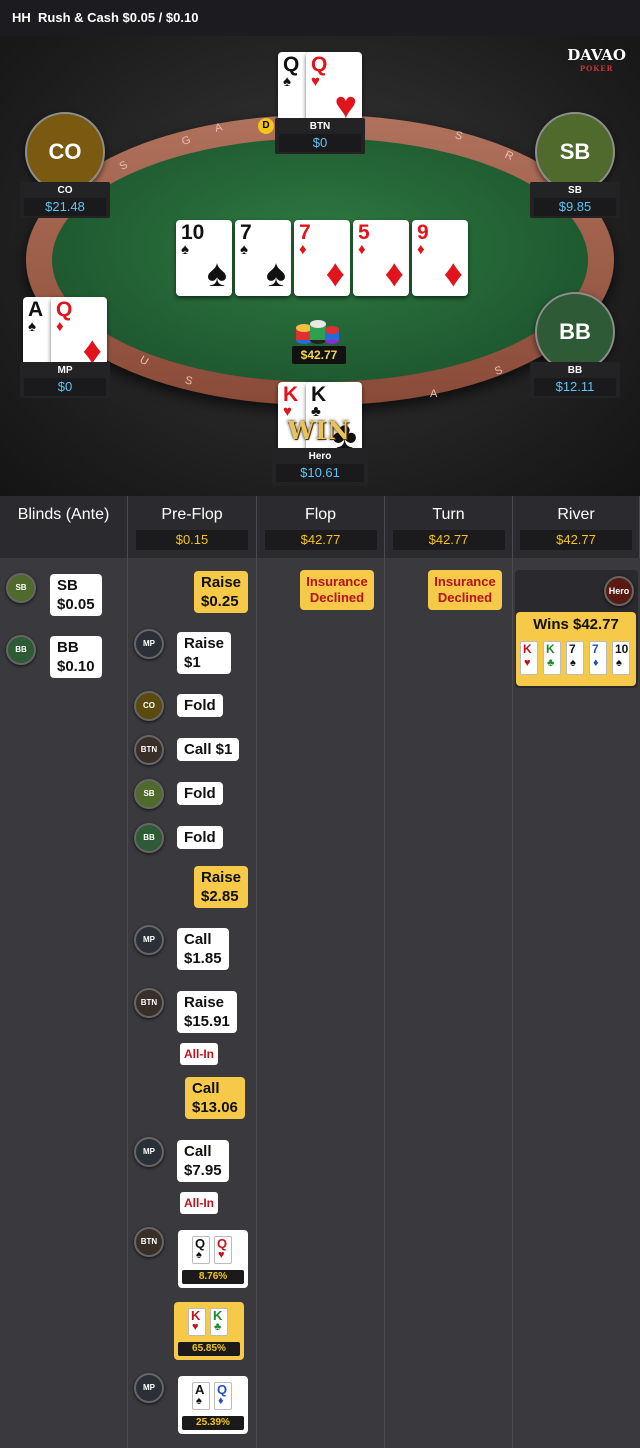 This screenshot has width=640, height=1448. Describe the element at coordinates (201, 1250) in the screenshot. I see `mini-card: Q ♠` at that location.